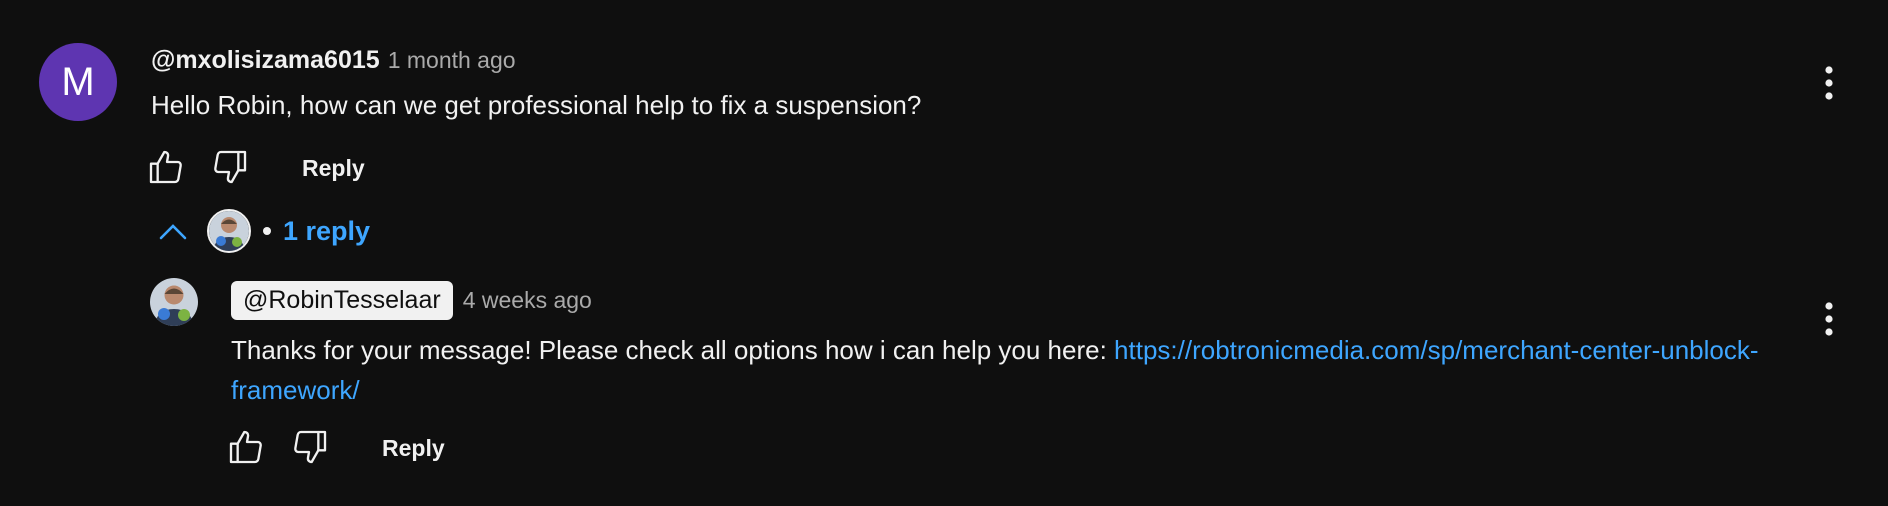  What do you see at coordinates (333, 168) in the screenshot?
I see `reply-button: Reply` at bounding box center [333, 168].